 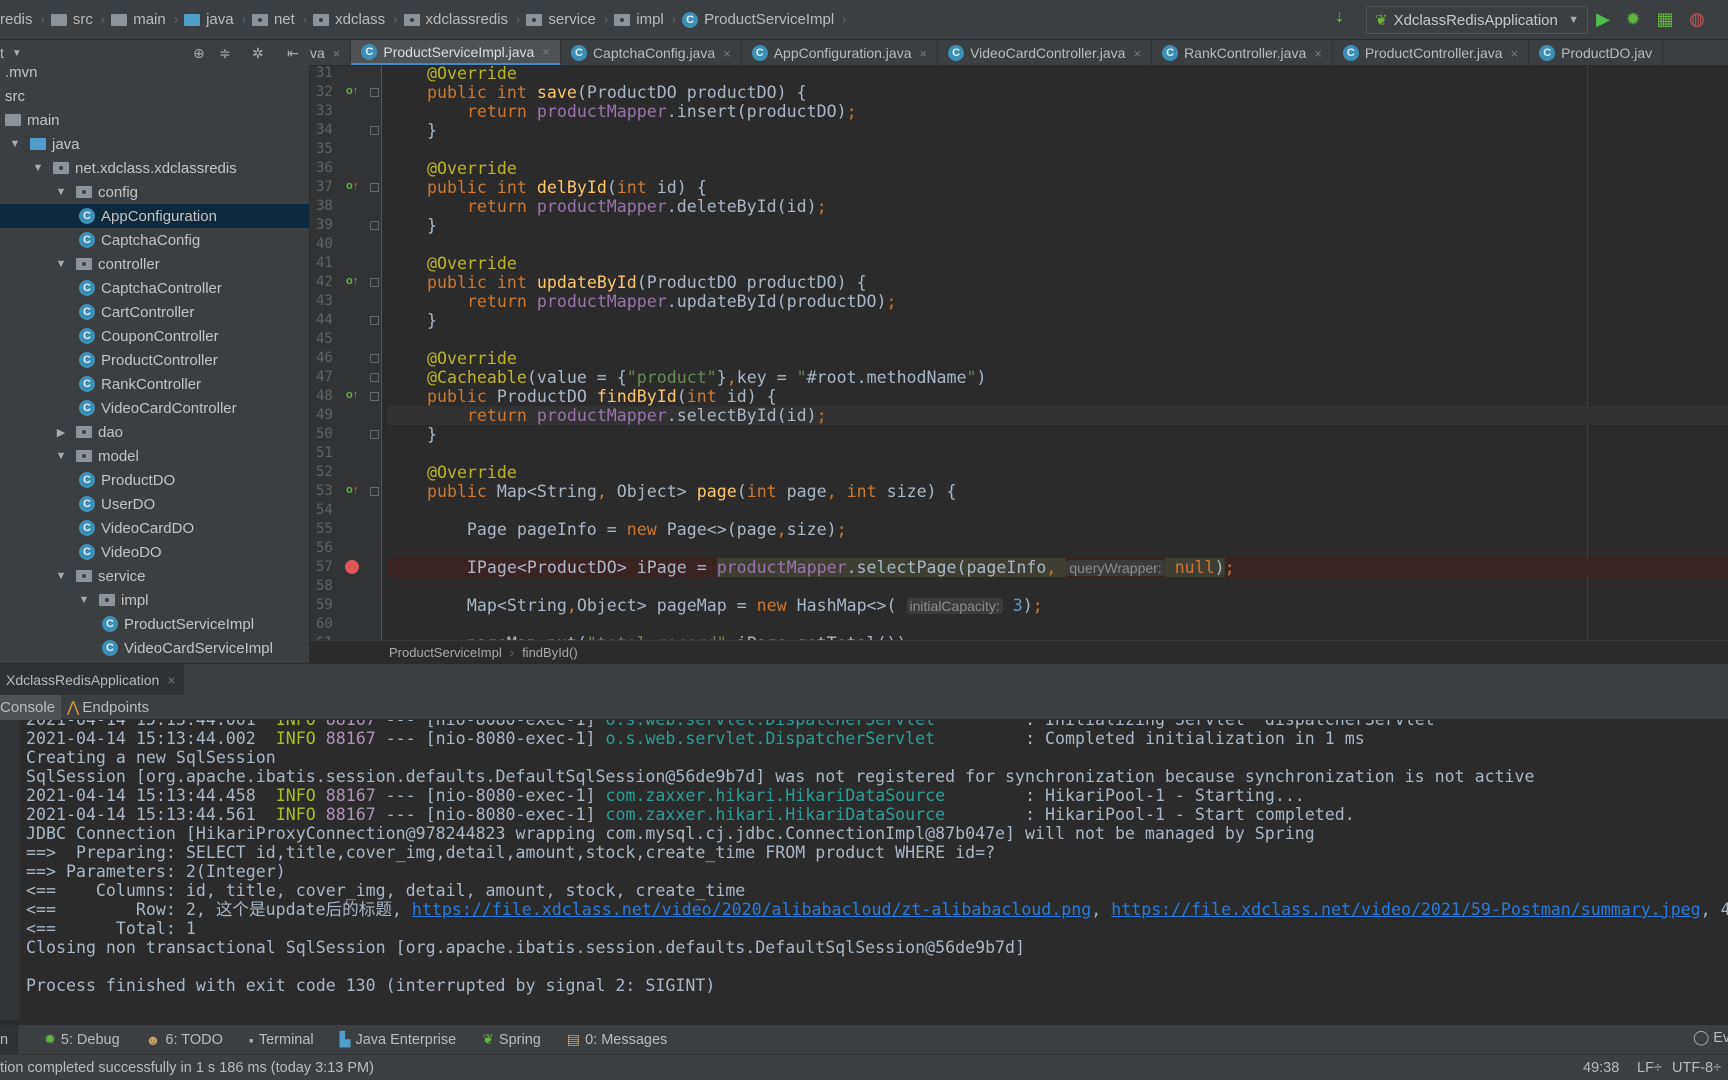 I want to click on tree-item: ▶ dao, so click(x=154, y=432).